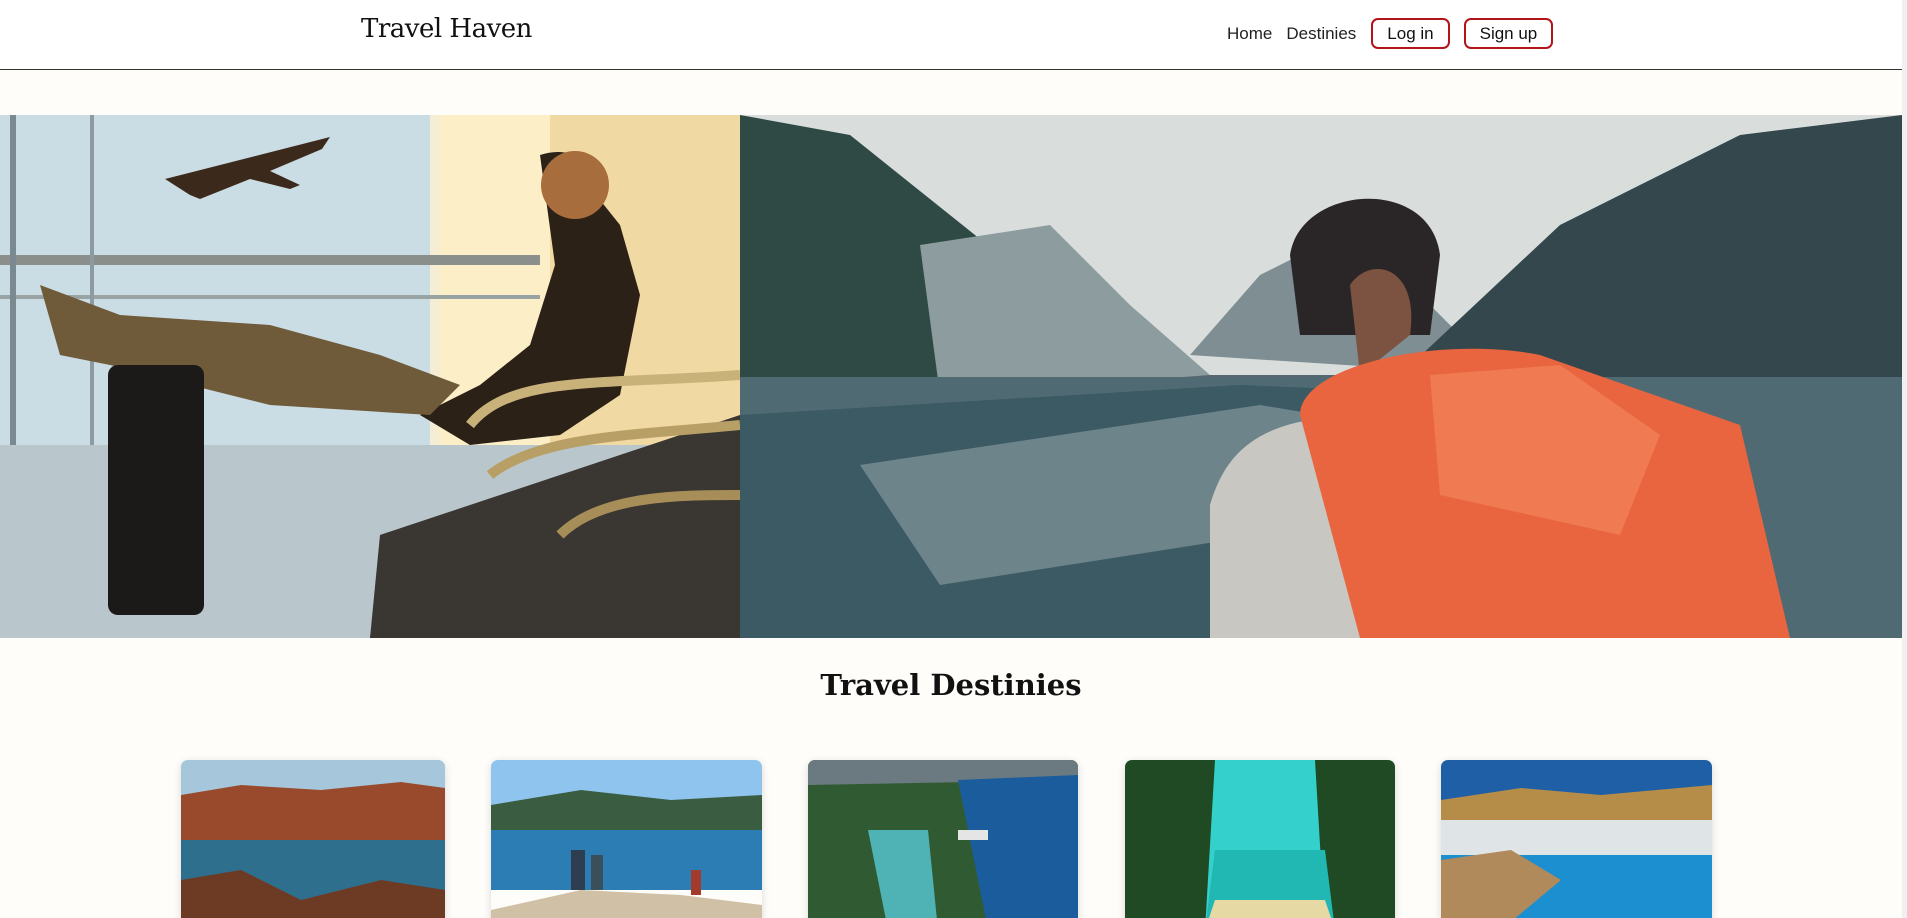  Describe the element at coordinates (1321, 33) in the screenshot. I see `nav-destinies-link: Destinies` at that location.